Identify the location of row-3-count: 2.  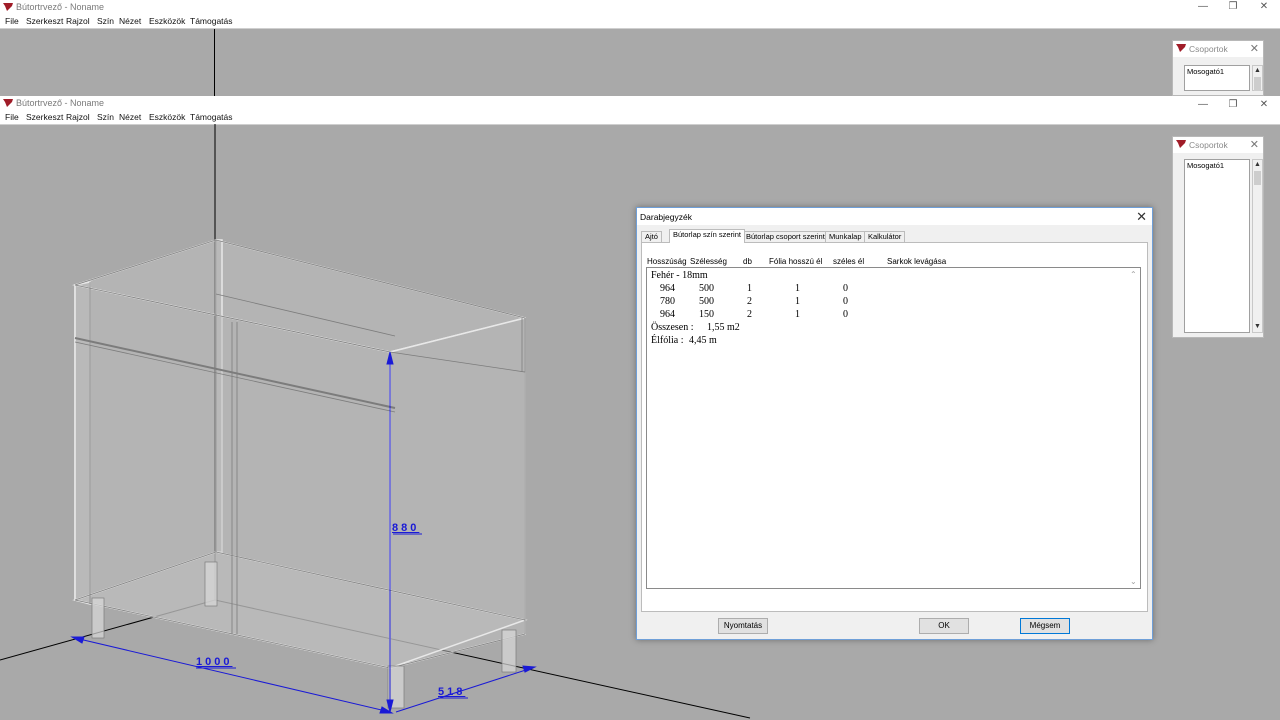
(749, 314).